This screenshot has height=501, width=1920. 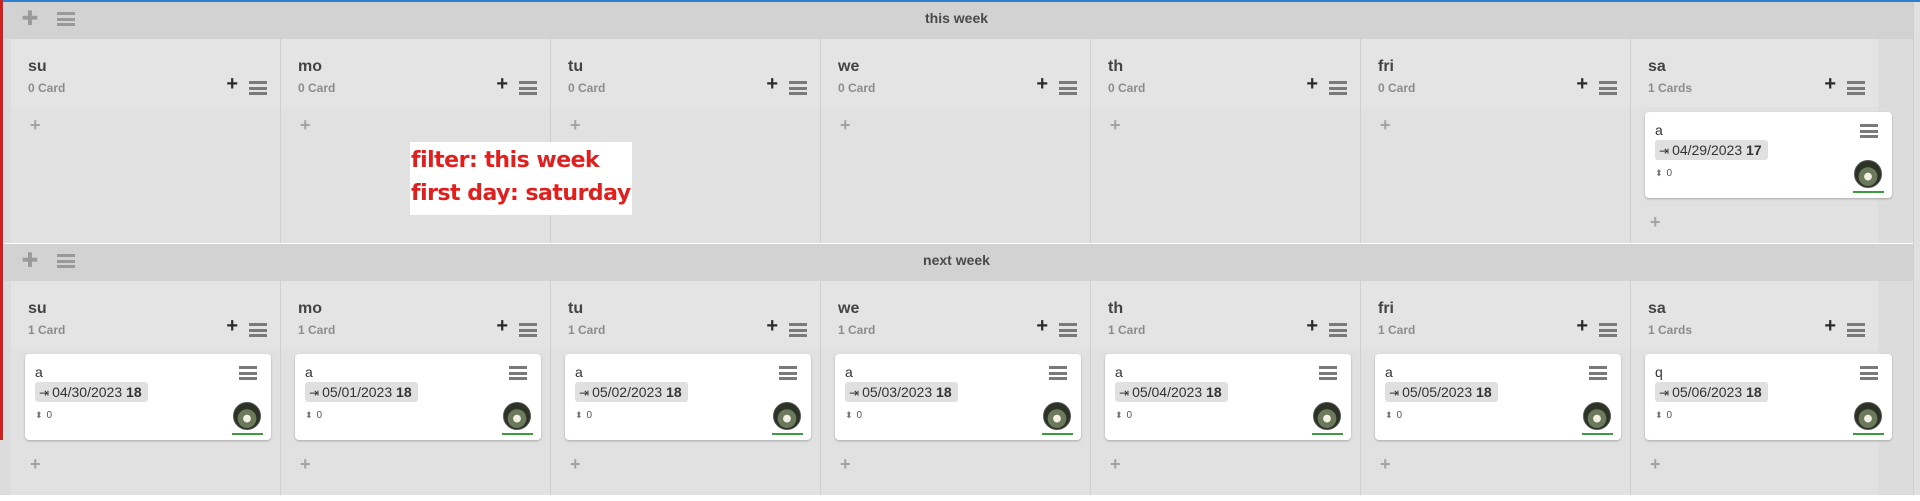 What do you see at coordinates (955, 73) in the screenshot?
I see `list-header: we 0 Card +` at bounding box center [955, 73].